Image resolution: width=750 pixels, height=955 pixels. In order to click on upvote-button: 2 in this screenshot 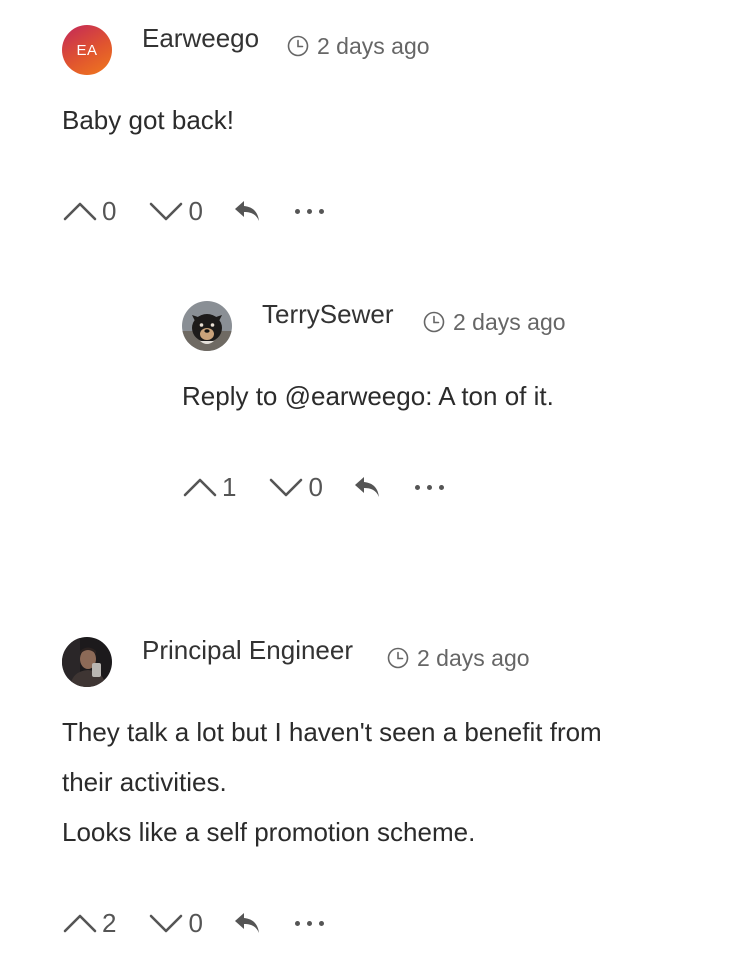, I will do `click(89, 923)`.